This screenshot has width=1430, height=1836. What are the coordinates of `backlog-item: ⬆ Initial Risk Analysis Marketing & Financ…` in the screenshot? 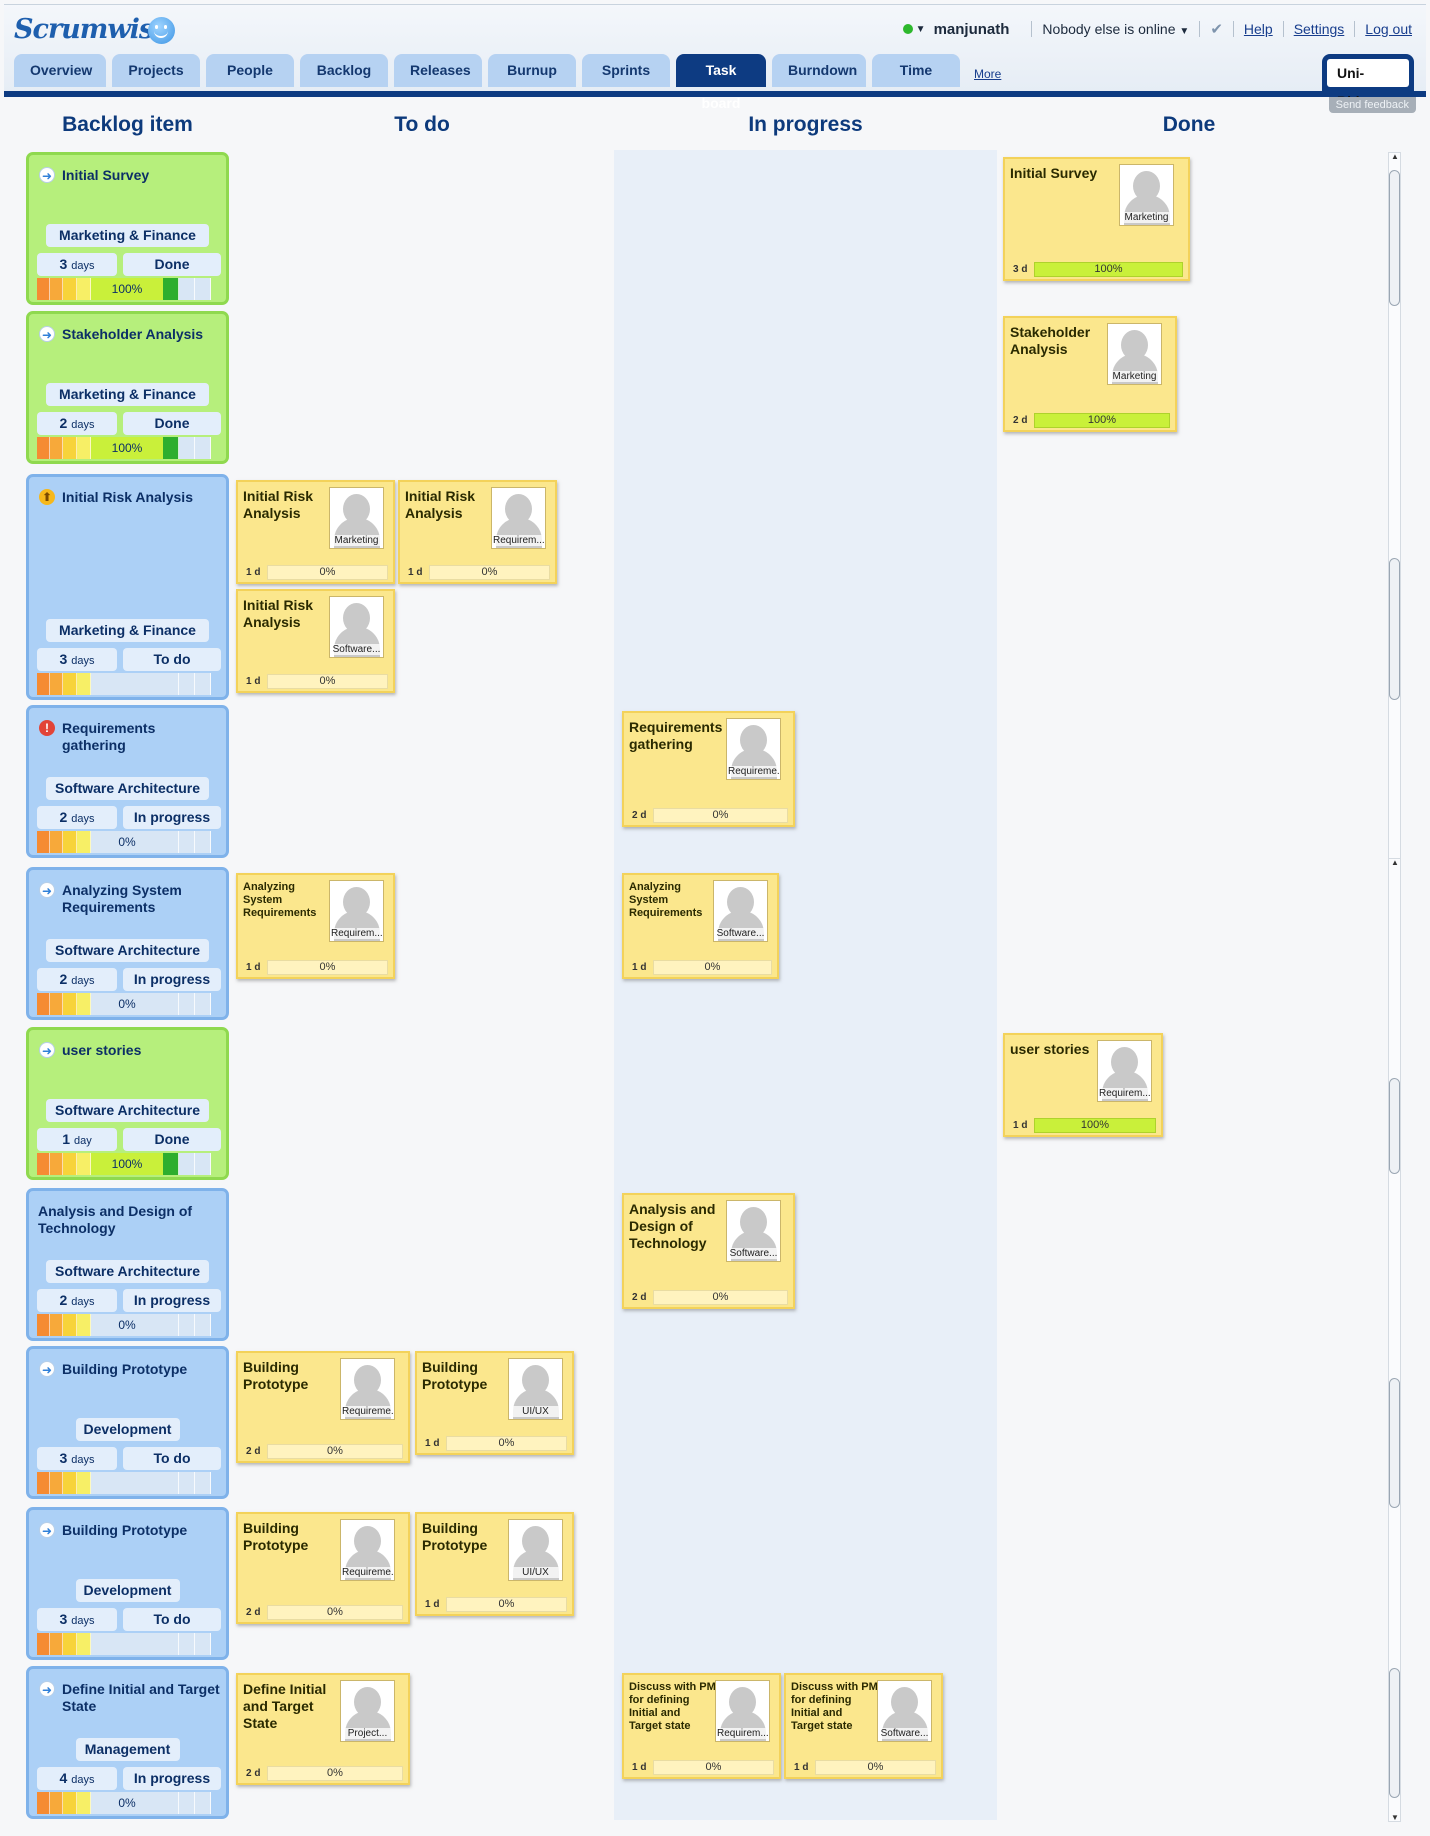 It's located at (127, 587).